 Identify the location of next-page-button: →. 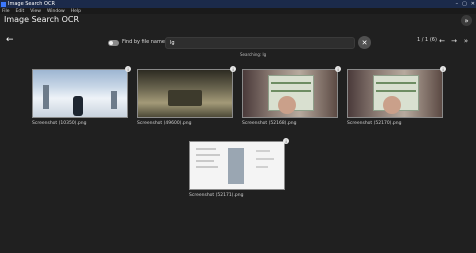
(454, 41).